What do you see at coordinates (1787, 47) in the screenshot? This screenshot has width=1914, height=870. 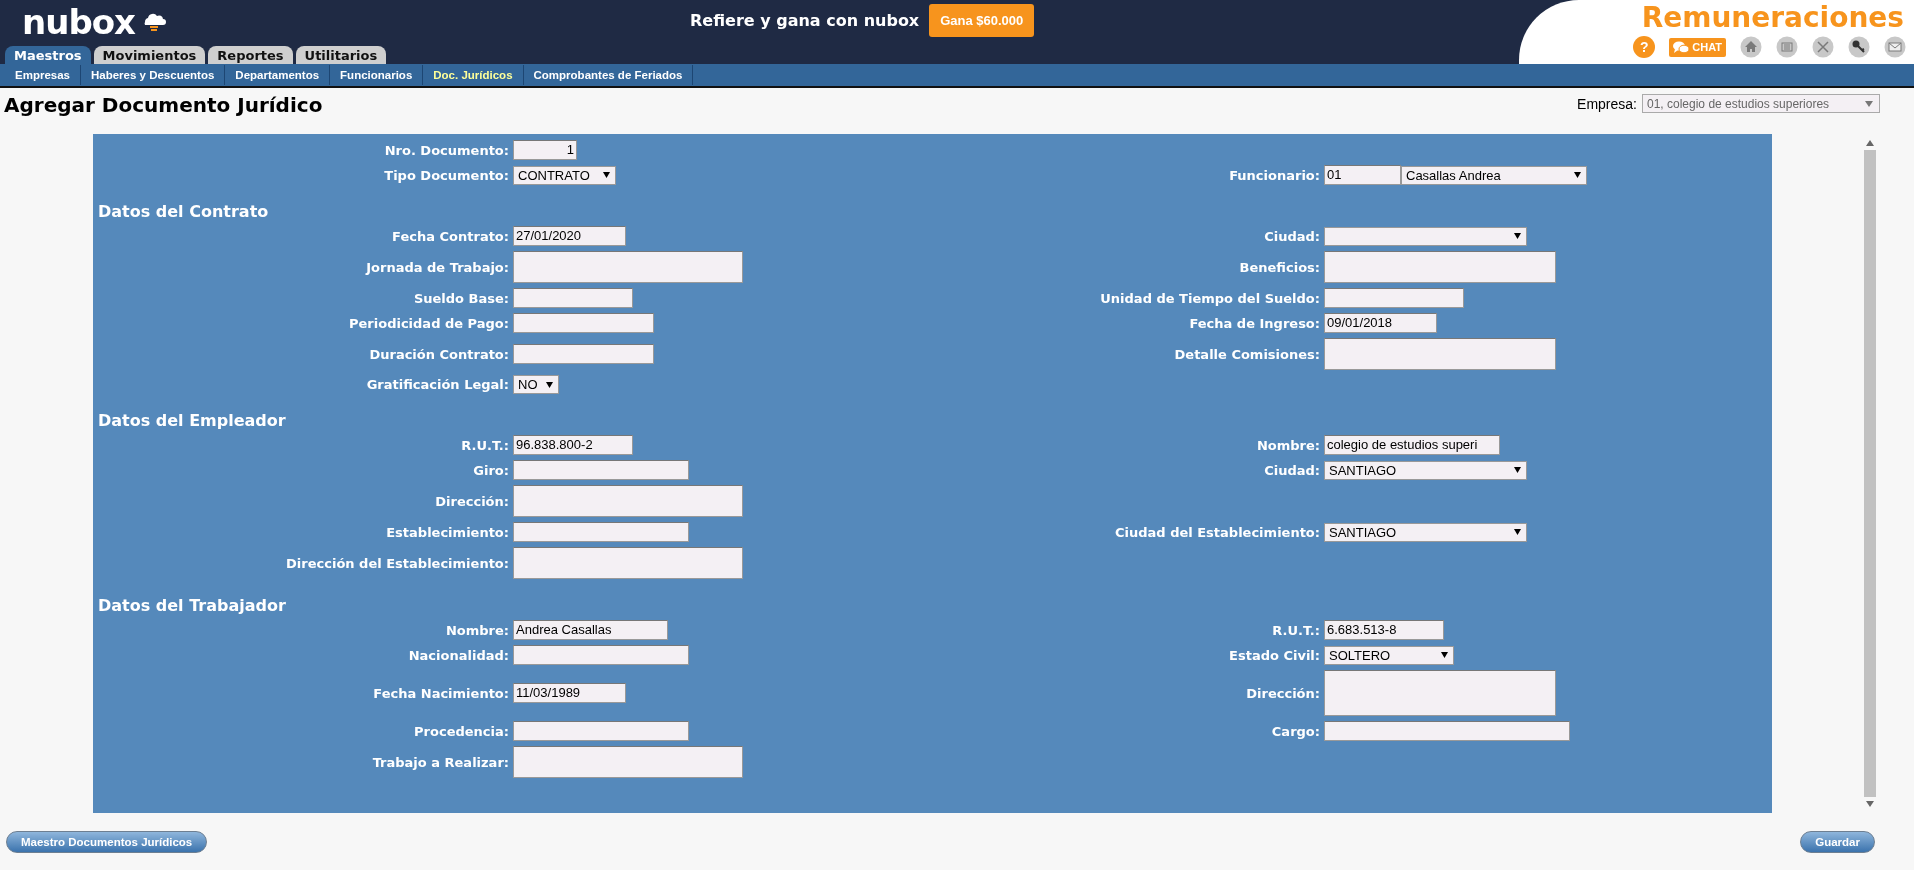 I see `list-icon` at bounding box center [1787, 47].